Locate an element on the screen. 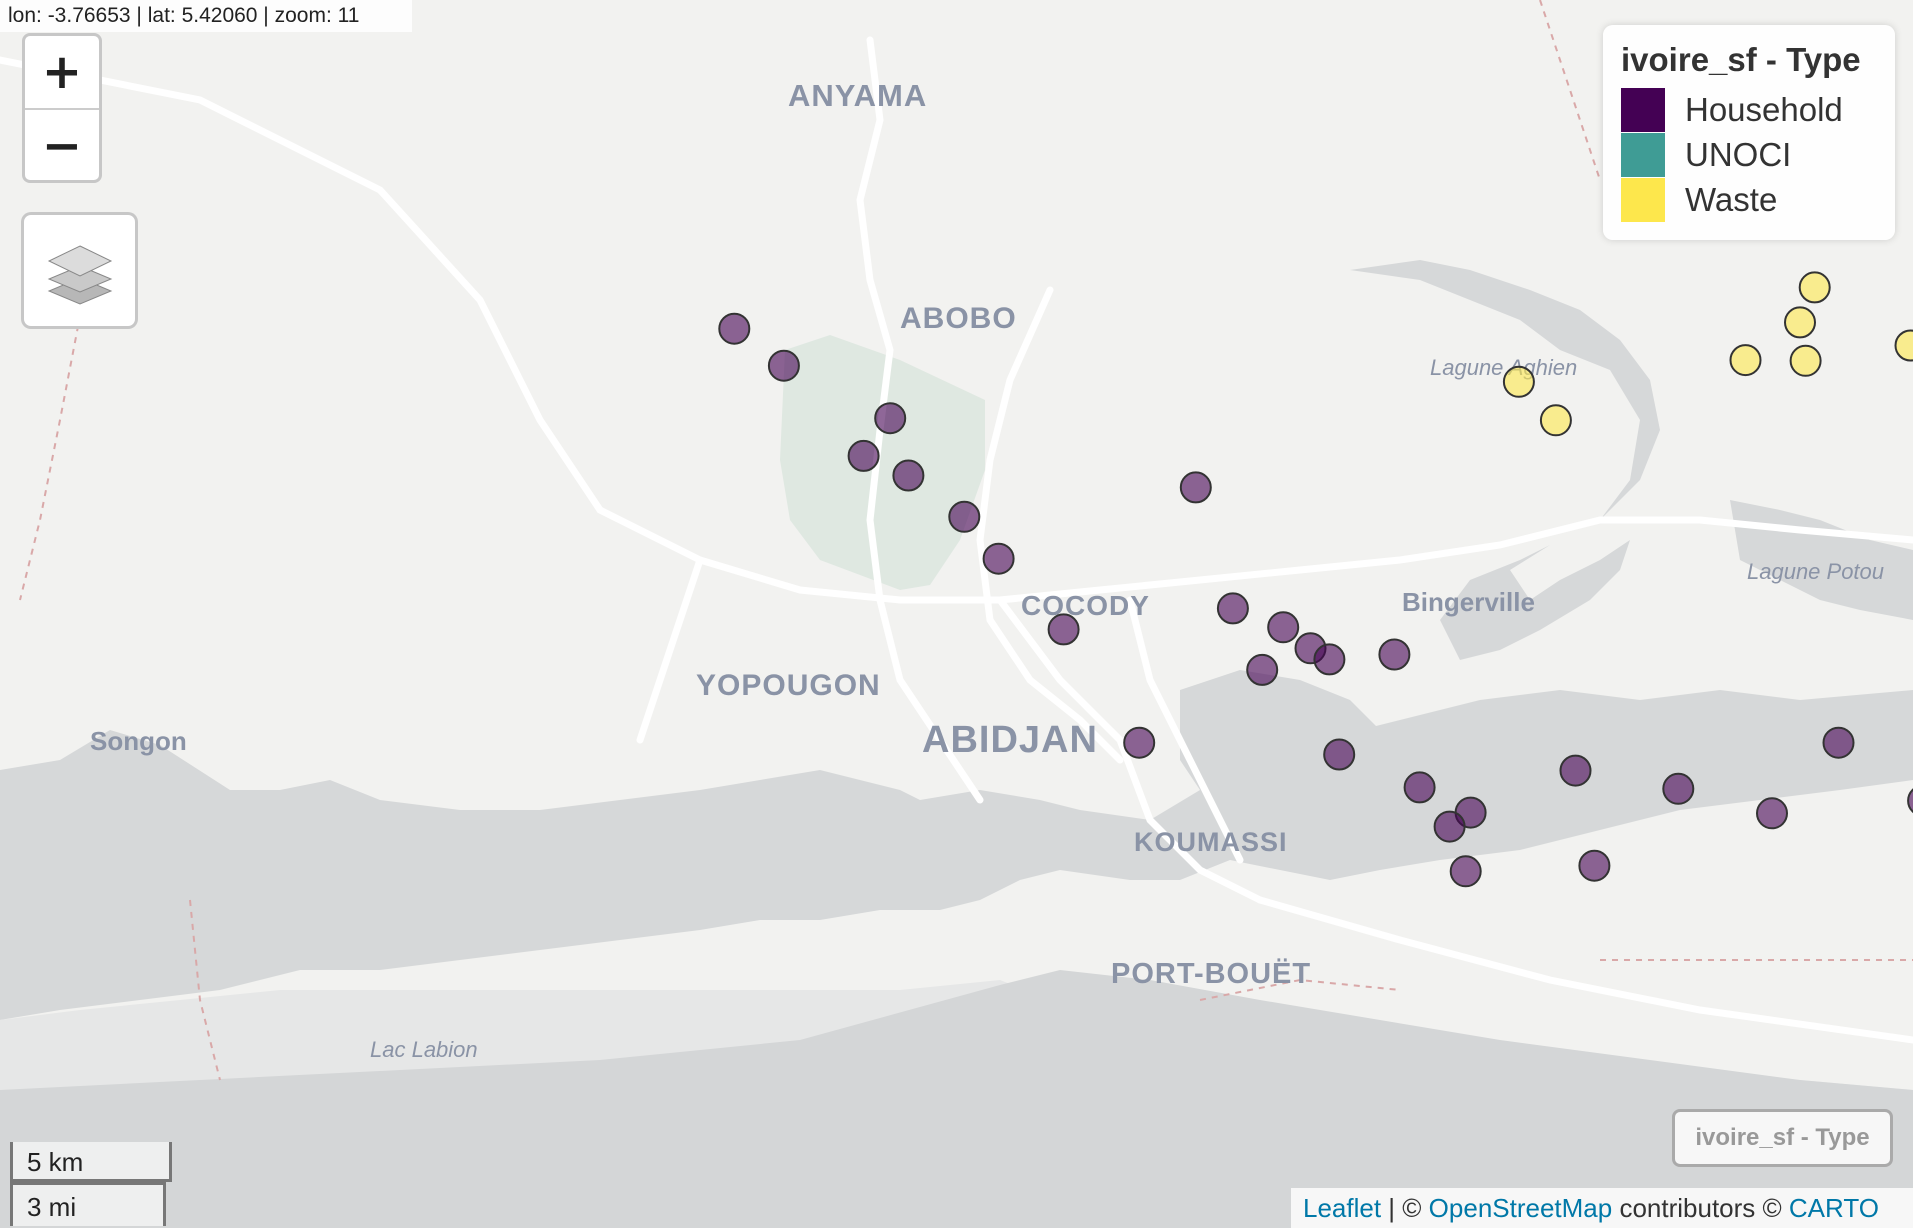  zoom-control: + − is located at coordinates (62, 108).